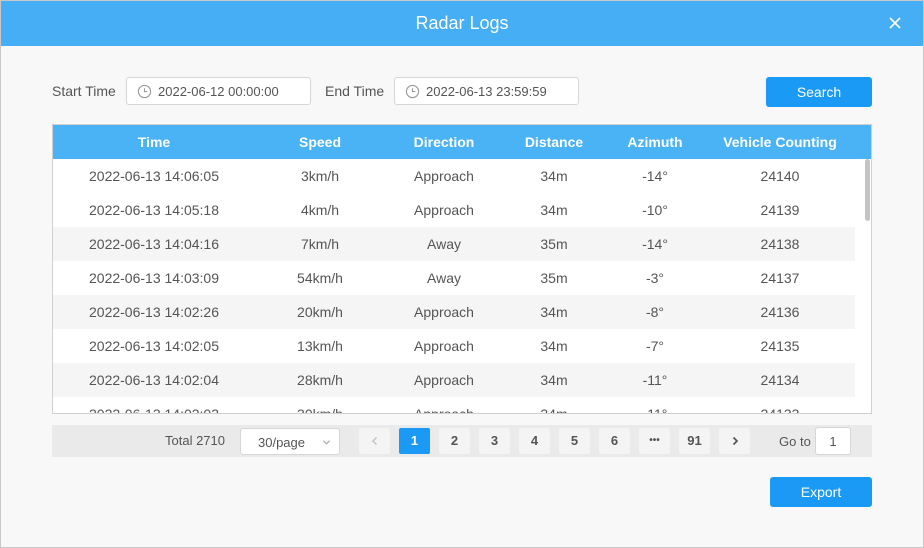 This screenshot has width=924, height=548. I want to click on next-page-button, so click(734, 441).